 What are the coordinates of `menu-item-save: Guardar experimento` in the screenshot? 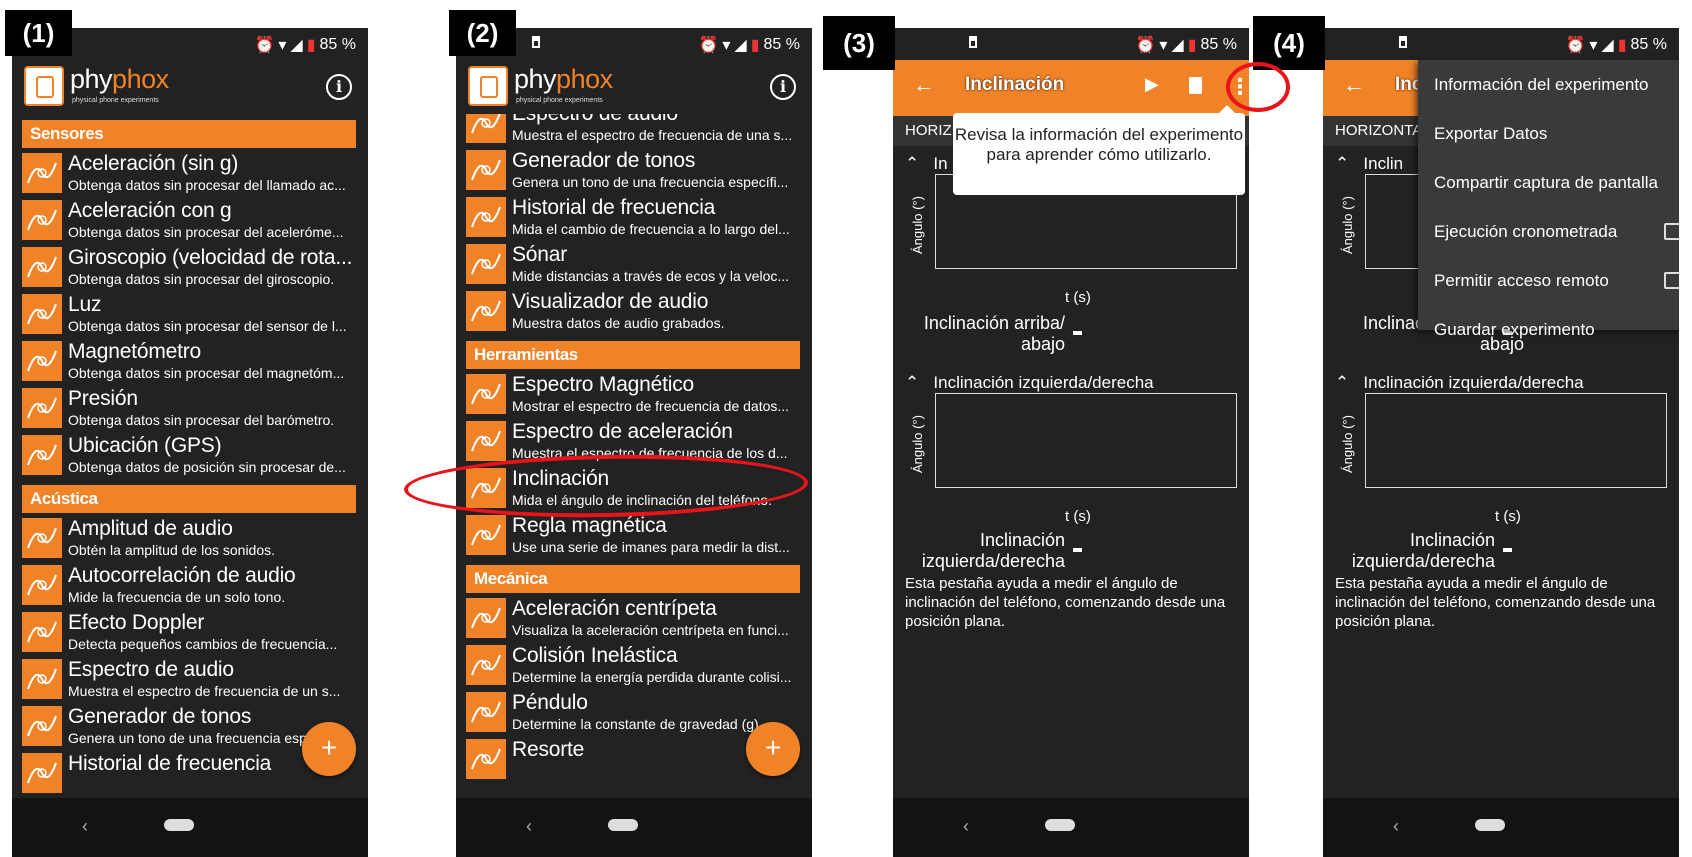 It's located at (1548, 329).